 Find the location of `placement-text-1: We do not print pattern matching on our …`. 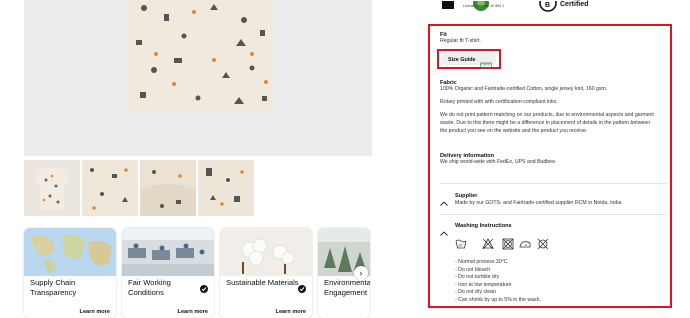

placement-text-1: We do not print pattern matching on our … is located at coordinates (547, 115).